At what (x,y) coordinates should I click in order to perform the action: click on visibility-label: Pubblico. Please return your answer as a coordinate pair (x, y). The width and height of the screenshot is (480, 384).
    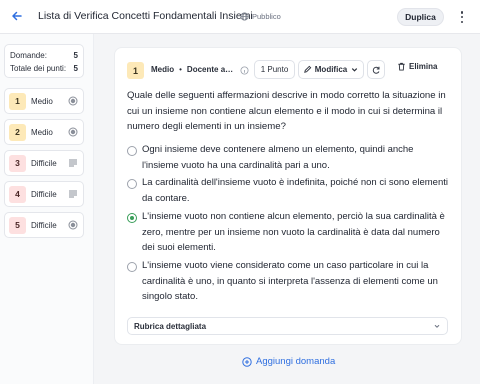
    Looking at the image, I should click on (266, 16).